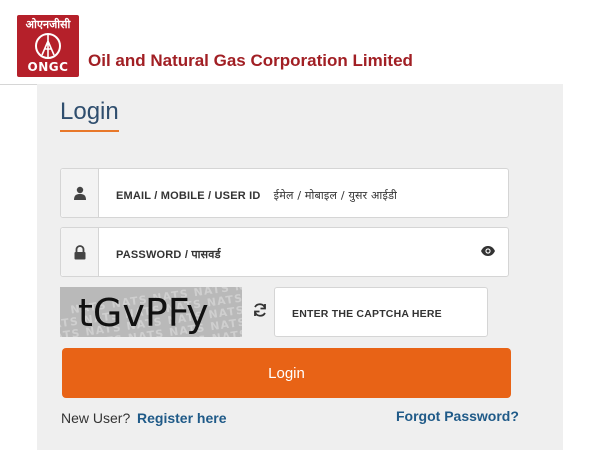 This screenshot has height=450, width=600. Describe the element at coordinates (48, 24) in the screenshot. I see `logo-hindi-text: ओएनजीसी` at that location.